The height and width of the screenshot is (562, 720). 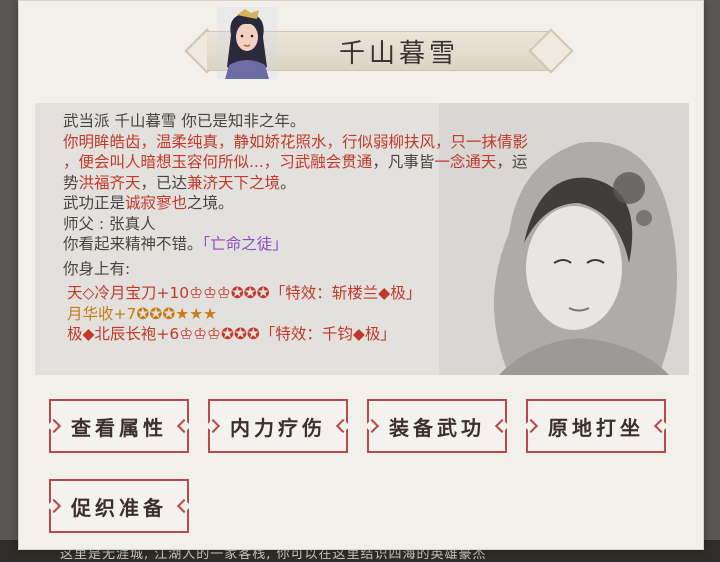 I want to click on desc-appearance: 你明眸皓齿，温柔纯真，静如娇花照水，行似弱柳扶风，, so click(x=257, y=141).